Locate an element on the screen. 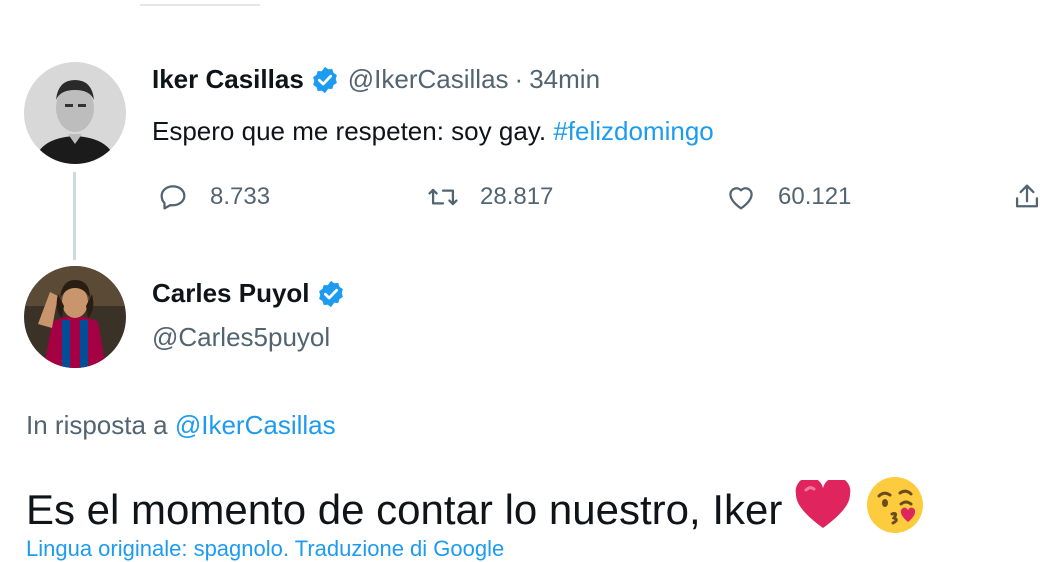 This screenshot has height=562, width=1050. thread-connector-line is located at coordinates (74, 216).